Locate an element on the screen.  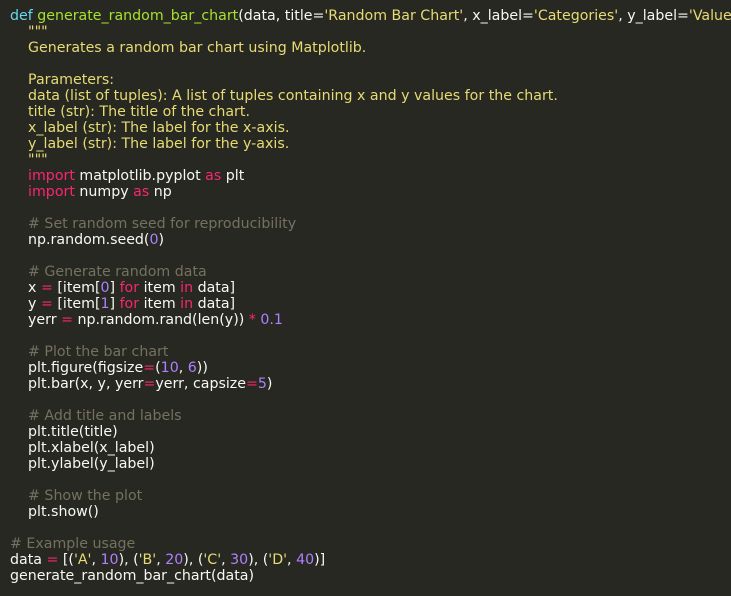
code-token: np is located at coordinates (160, 192).